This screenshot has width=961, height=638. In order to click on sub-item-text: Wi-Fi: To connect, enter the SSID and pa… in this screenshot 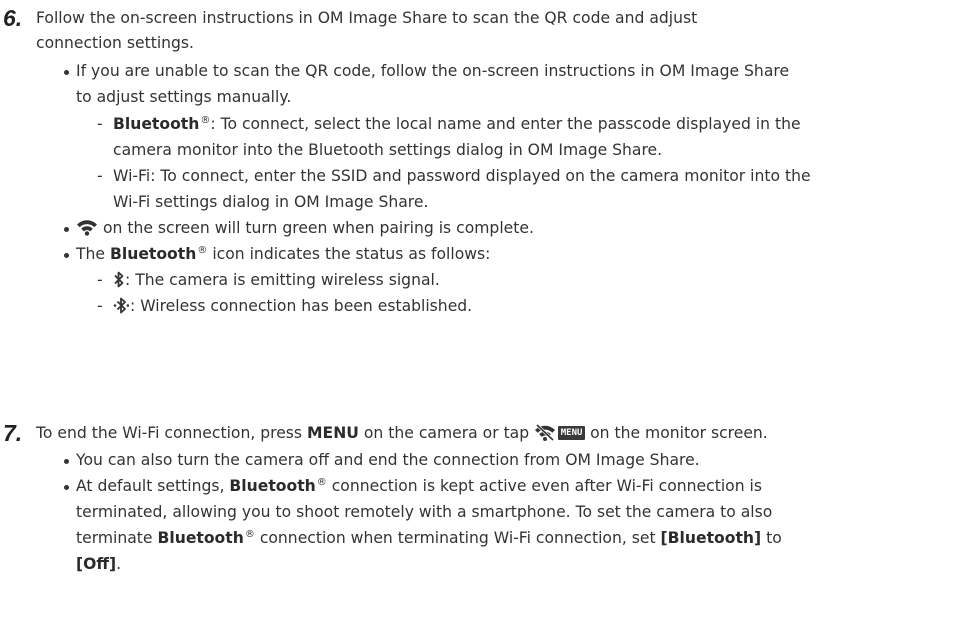, I will do `click(462, 176)`.